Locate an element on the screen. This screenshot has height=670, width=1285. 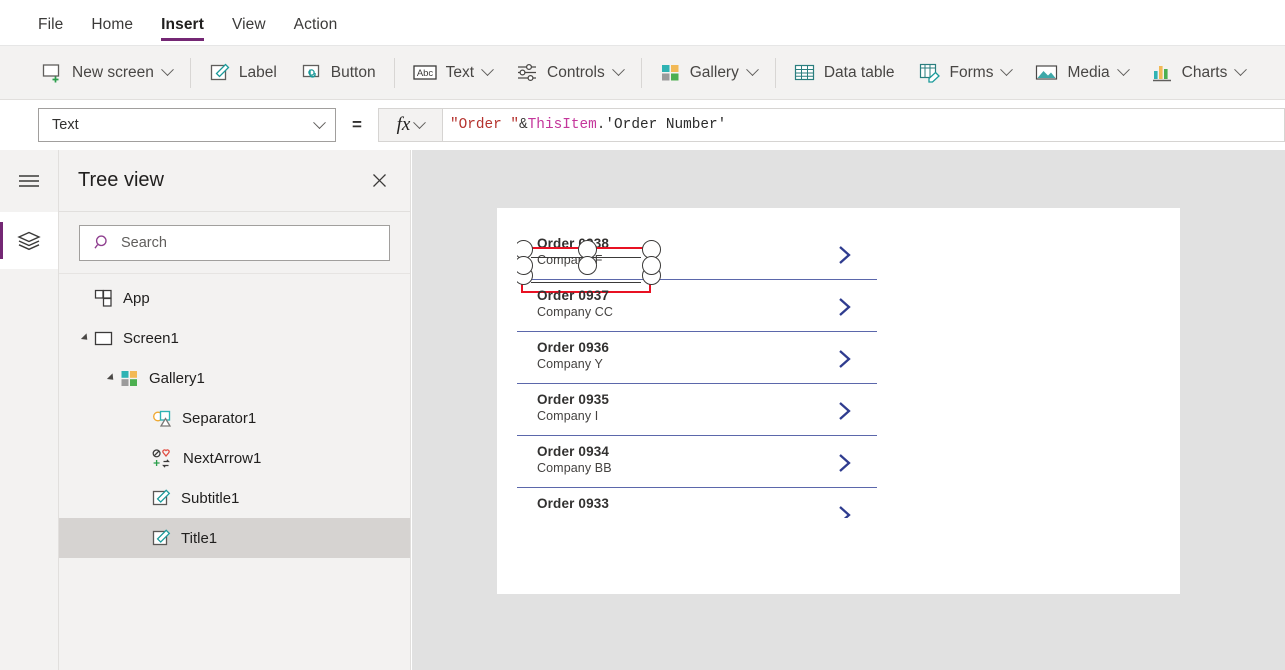
charts-bar-icon is located at coordinates (1161, 74).